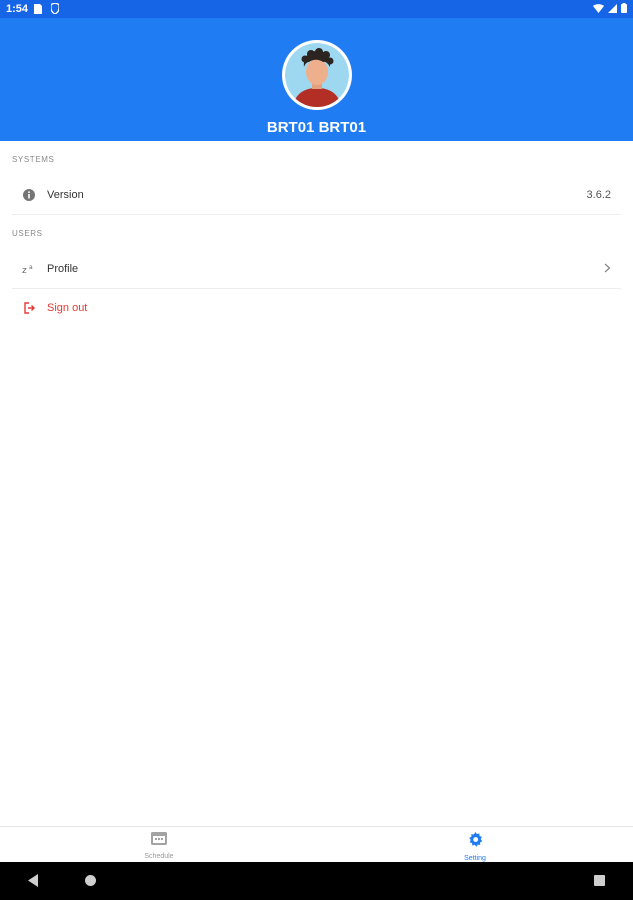 This screenshot has width=633, height=900. Describe the element at coordinates (475, 841) in the screenshot. I see `gear-icon` at that location.